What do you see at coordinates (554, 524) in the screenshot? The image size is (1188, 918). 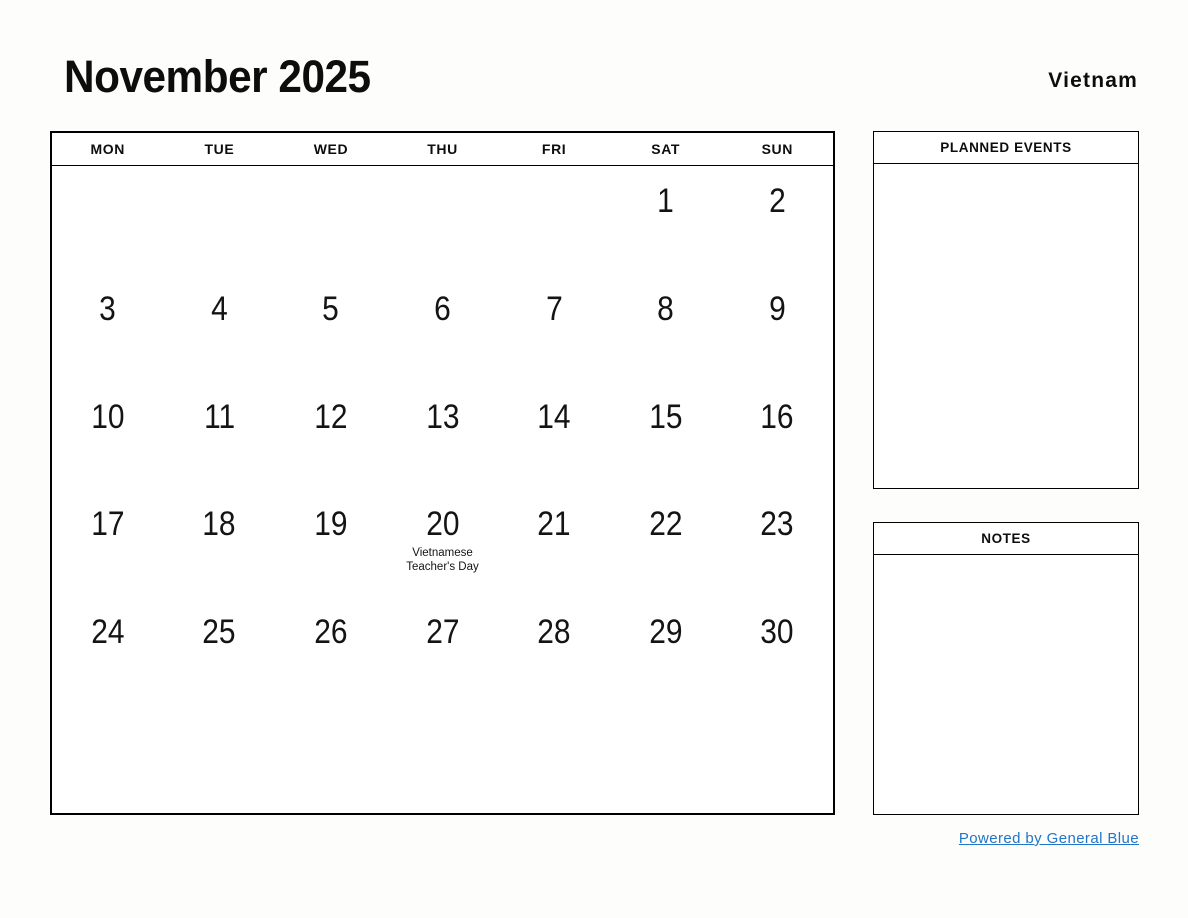 I see `day-number: 21` at bounding box center [554, 524].